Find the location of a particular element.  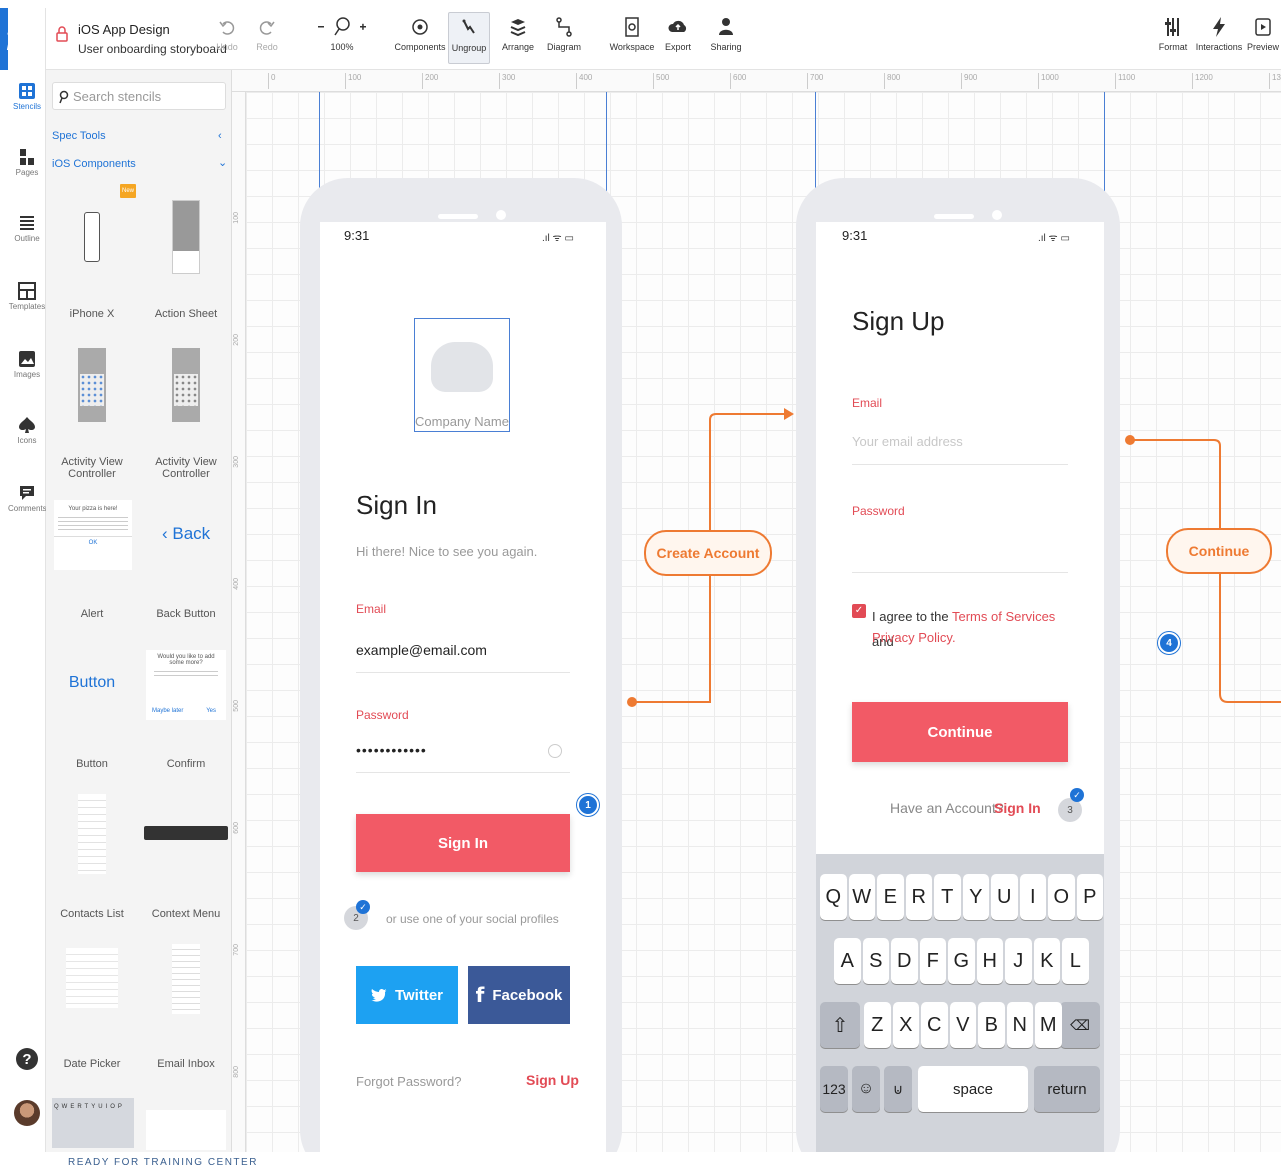

arrange-icon is located at coordinates (518, 28).